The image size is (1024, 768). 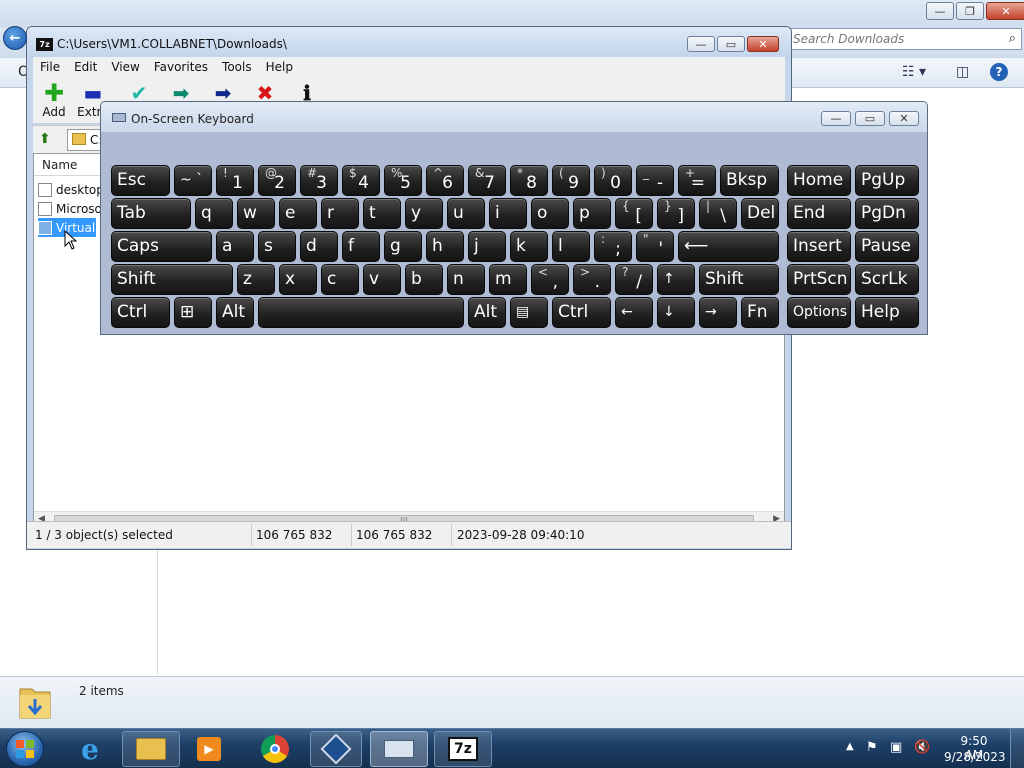 What do you see at coordinates (749, 180) in the screenshot?
I see `key-backspace: Bksp` at bounding box center [749, 180].